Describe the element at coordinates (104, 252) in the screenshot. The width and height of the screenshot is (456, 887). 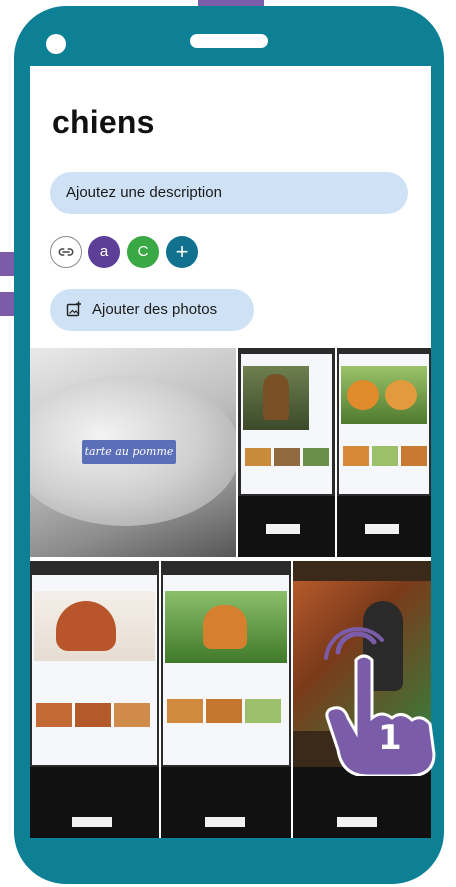
I see `avatar-a: a` at that location.